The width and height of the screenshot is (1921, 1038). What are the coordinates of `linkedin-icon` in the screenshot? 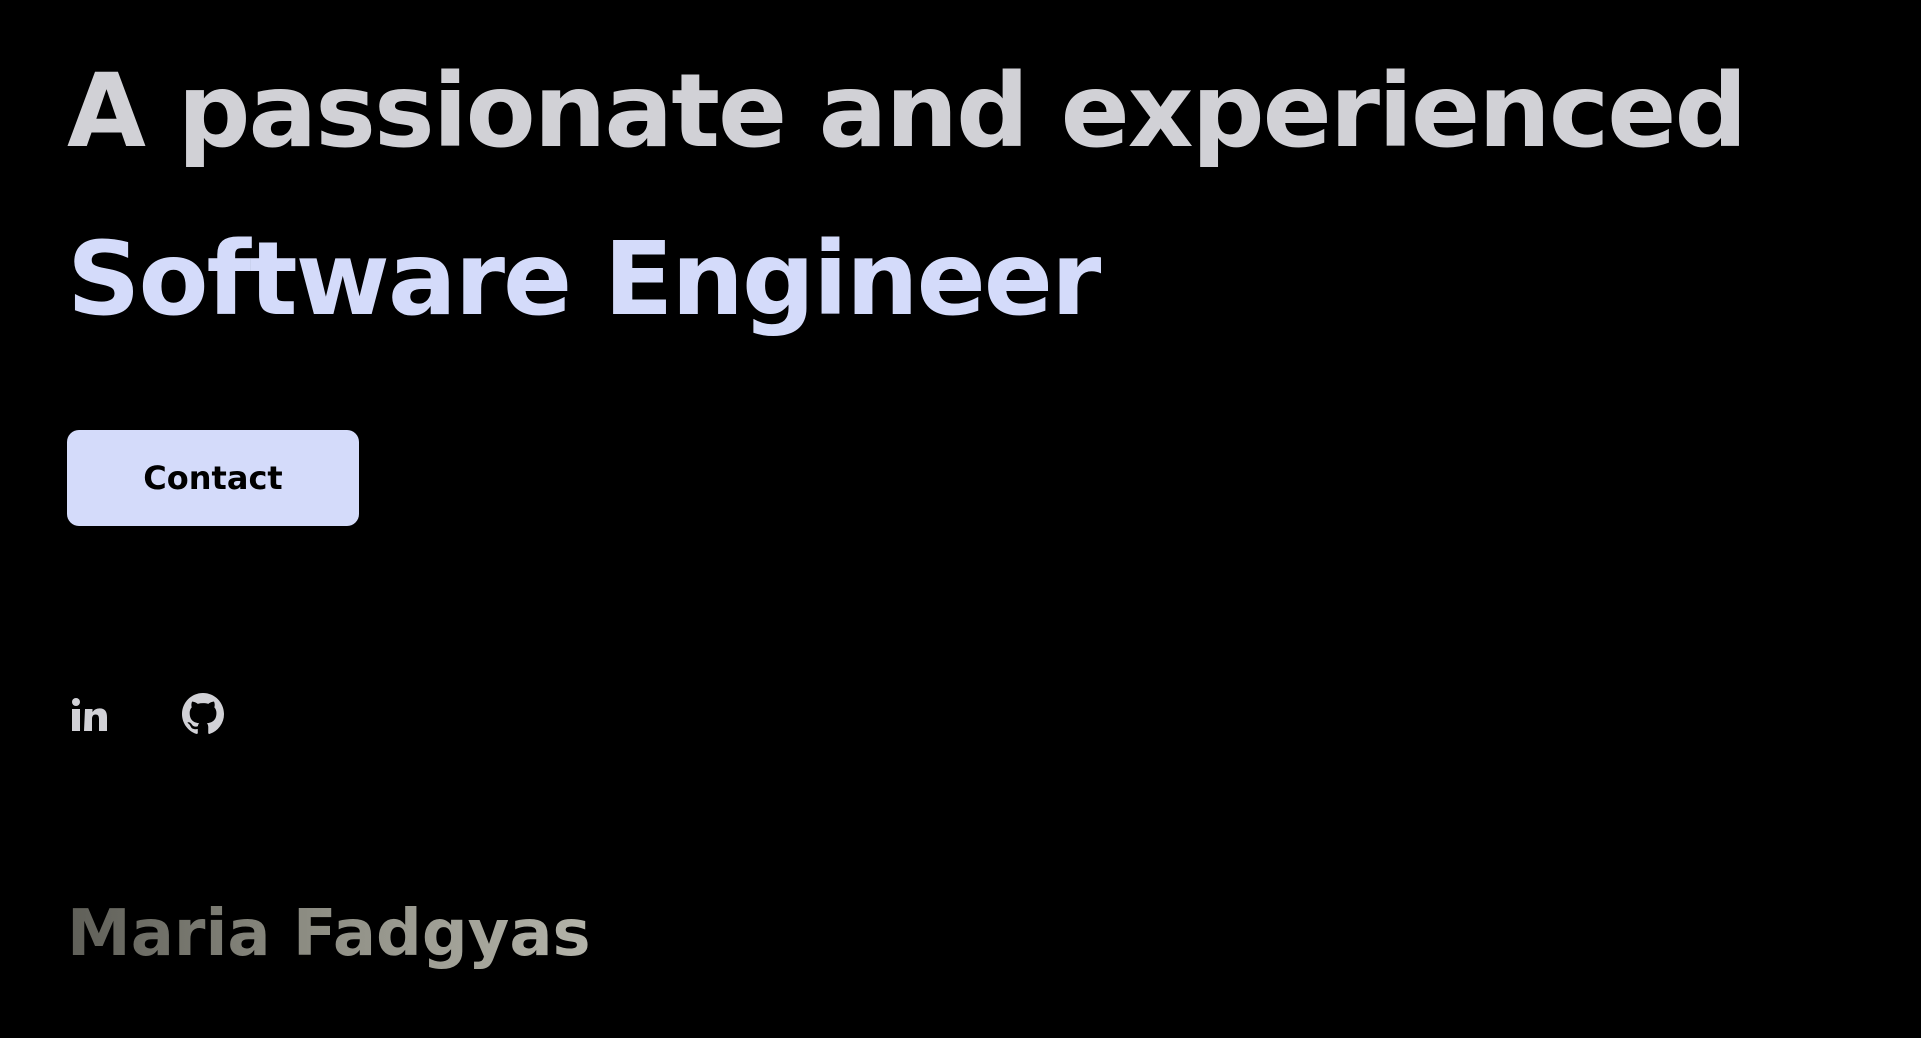 It's located at (89, 714).